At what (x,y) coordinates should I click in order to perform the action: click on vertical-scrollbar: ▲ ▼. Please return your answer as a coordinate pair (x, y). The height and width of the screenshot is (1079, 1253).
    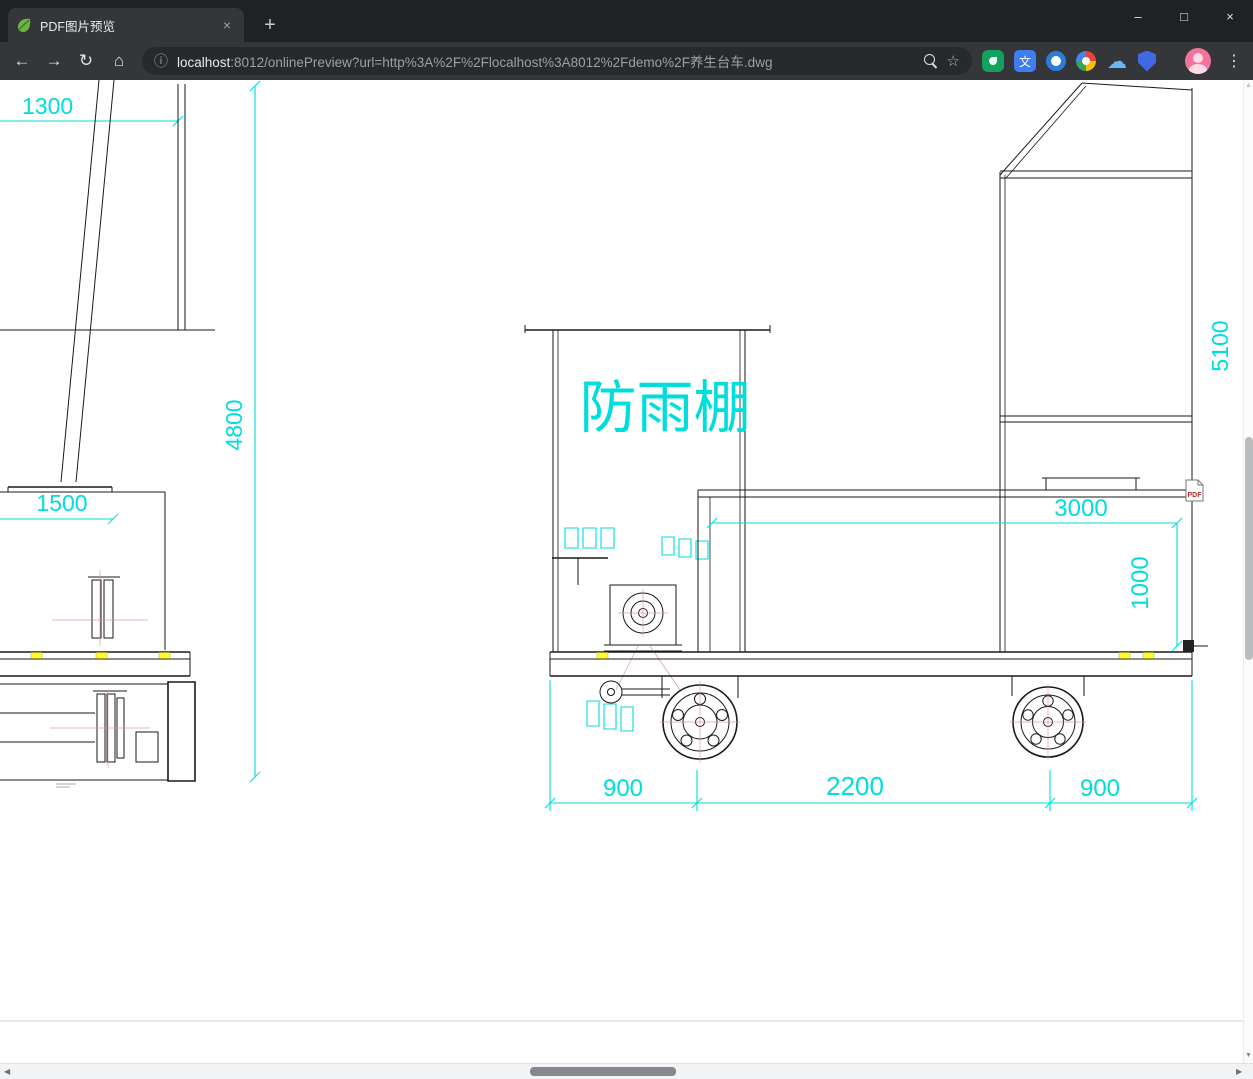
    Looking at the image, I should click on (1248, 571).